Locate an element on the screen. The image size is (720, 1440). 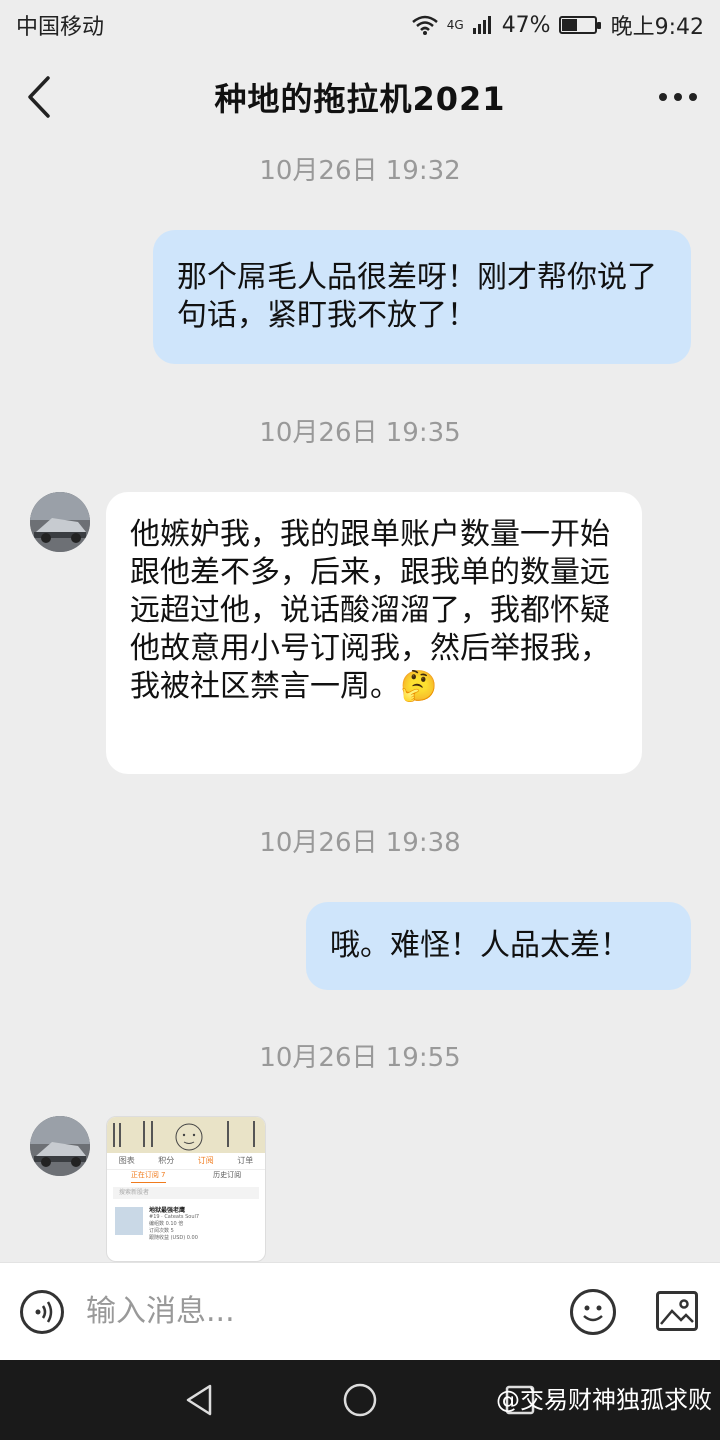
system-nav-bar: @交易财神独孤求败 is located at coordinates (360, 1400).